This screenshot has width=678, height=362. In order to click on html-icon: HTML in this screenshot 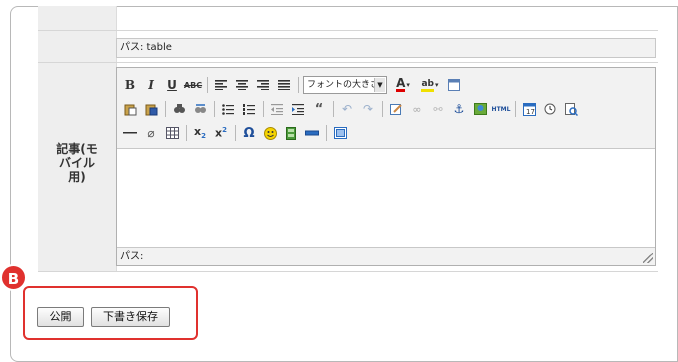, I will do `click(501, 109)`.